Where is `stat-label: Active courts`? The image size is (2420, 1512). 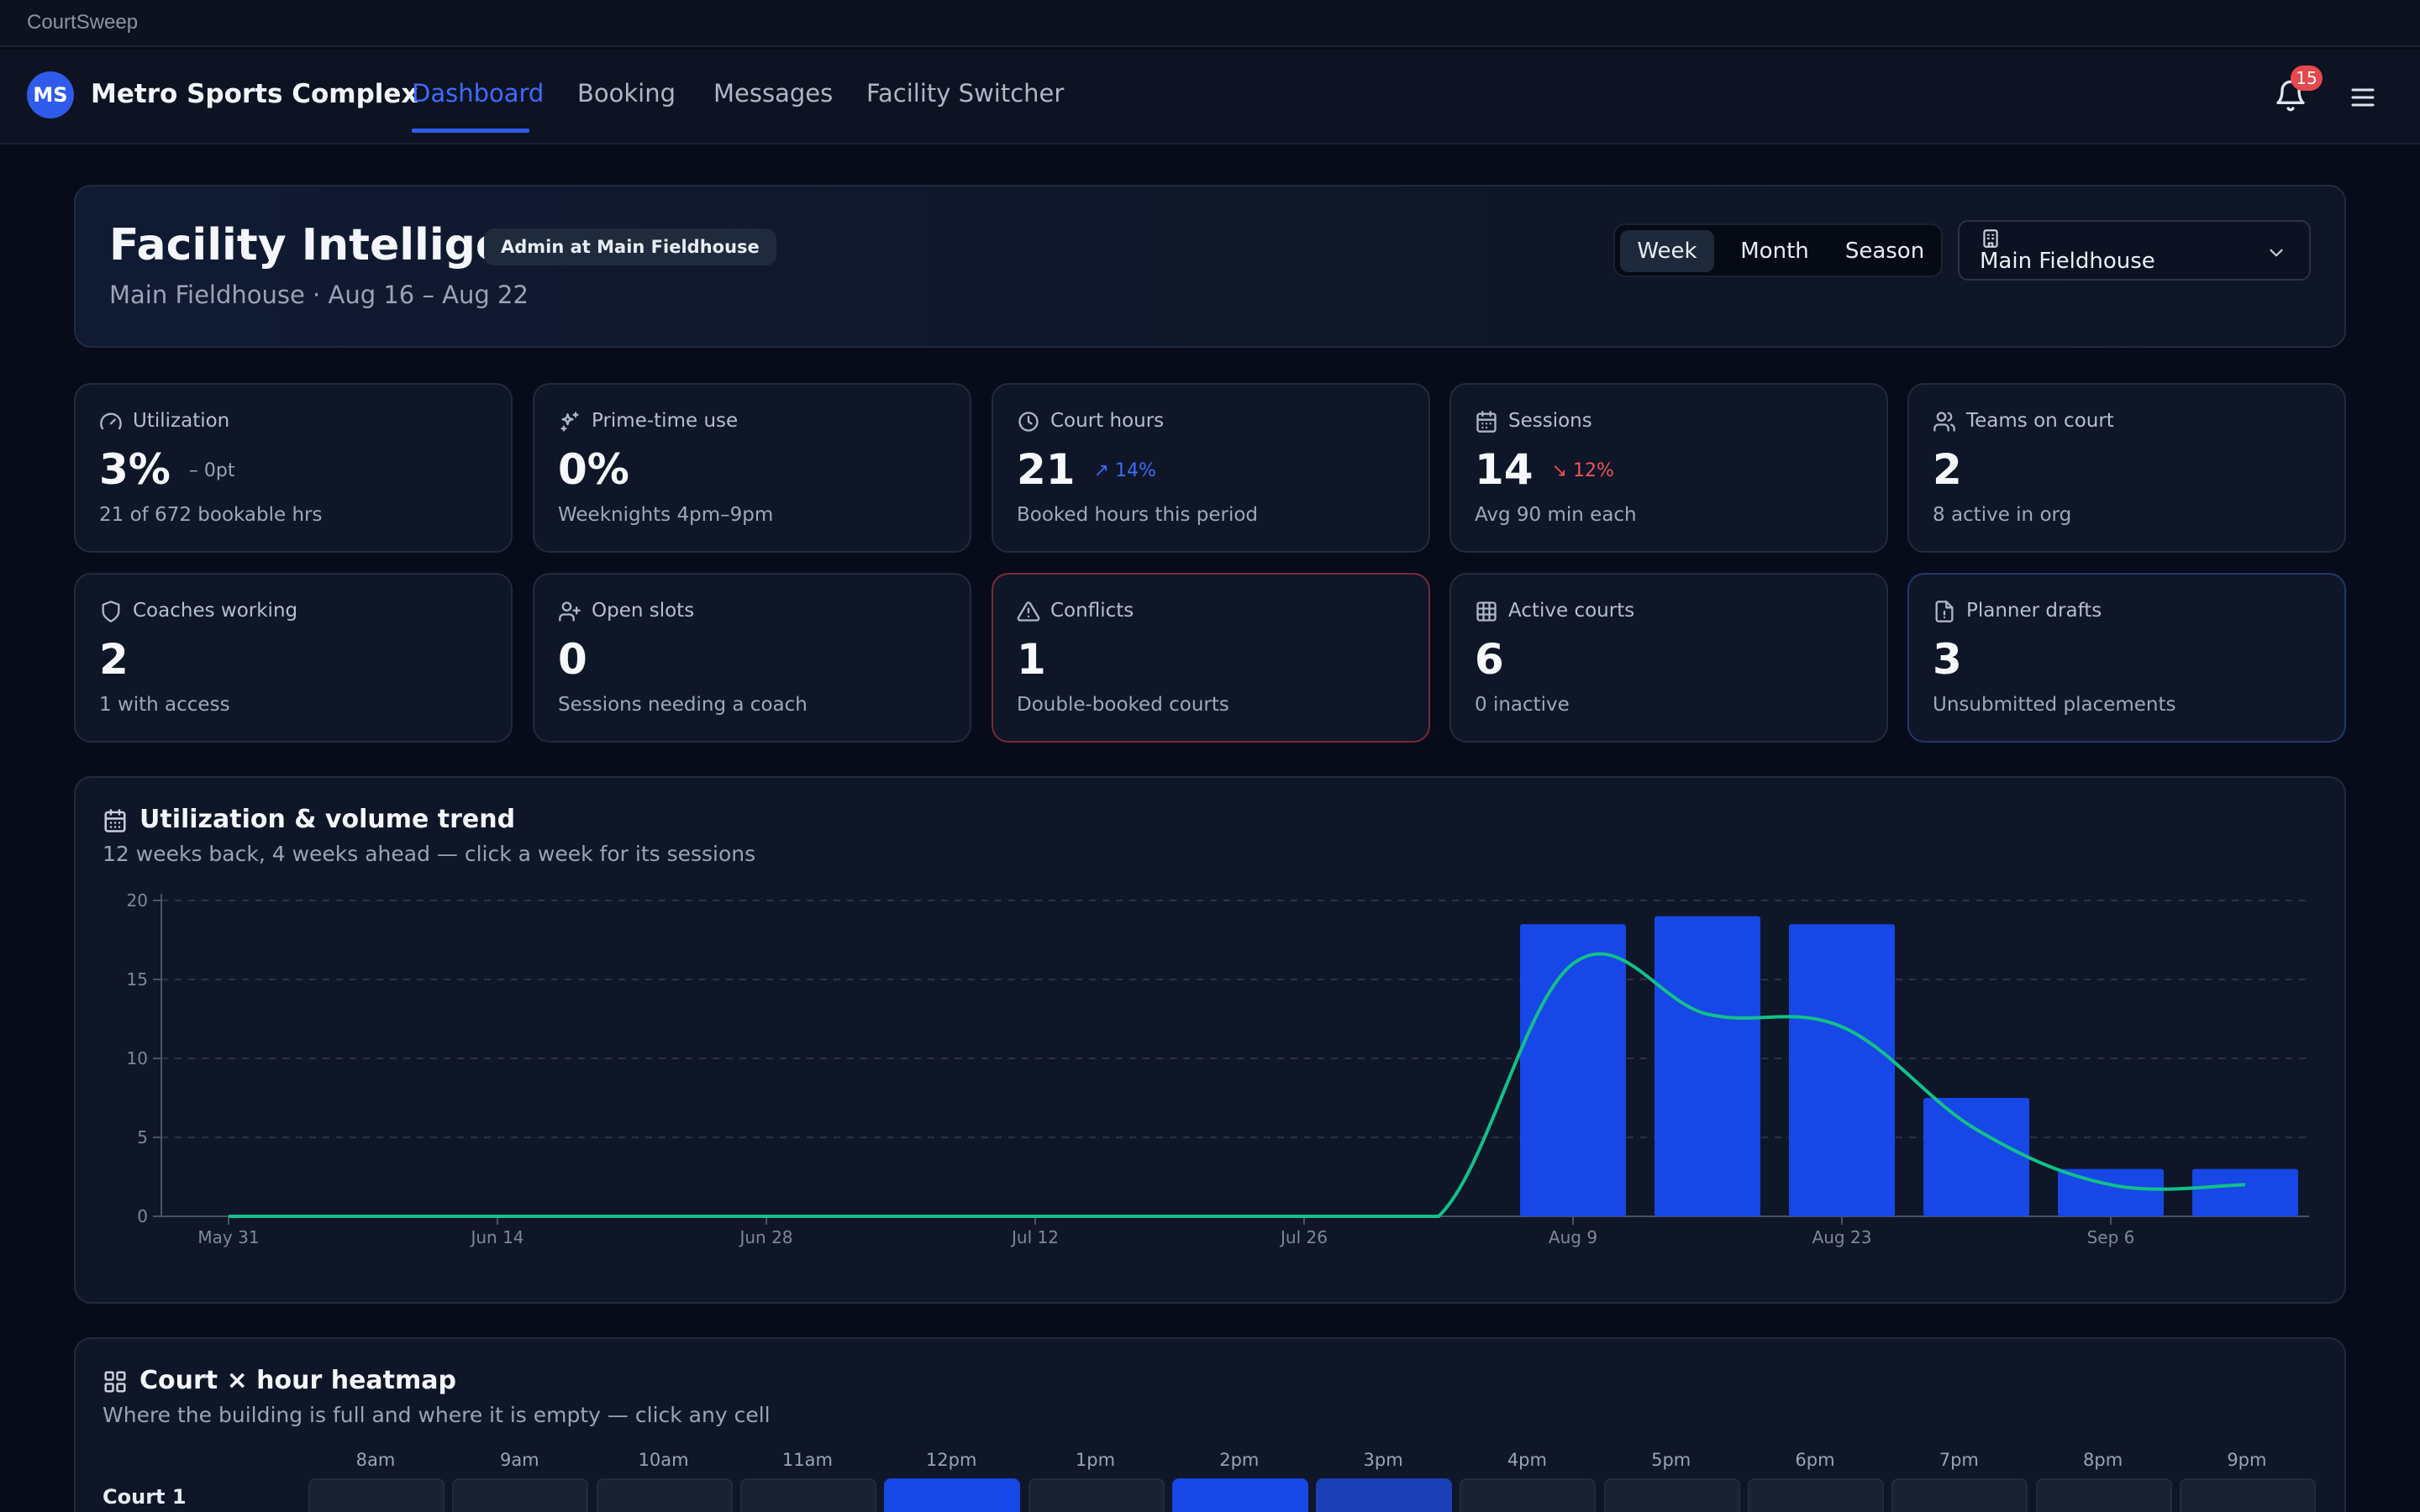
stat-label: Active courts is located at coordinates (1571, 611).